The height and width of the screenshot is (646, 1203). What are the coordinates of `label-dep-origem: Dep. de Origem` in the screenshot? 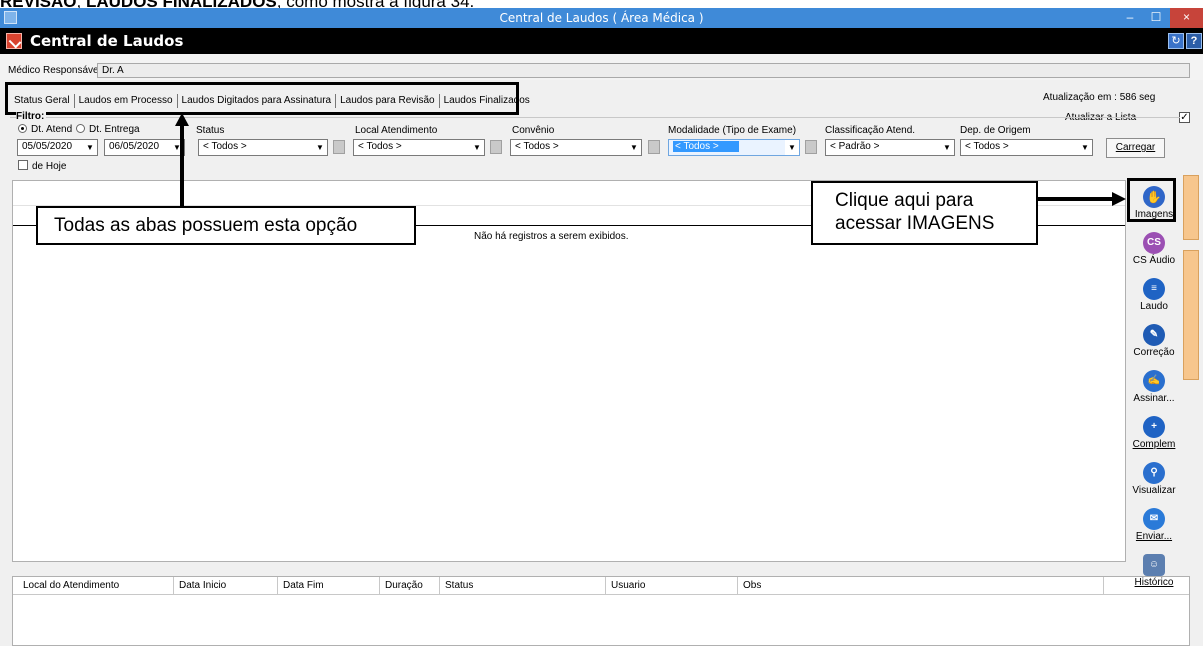 It's located at (995, 130).